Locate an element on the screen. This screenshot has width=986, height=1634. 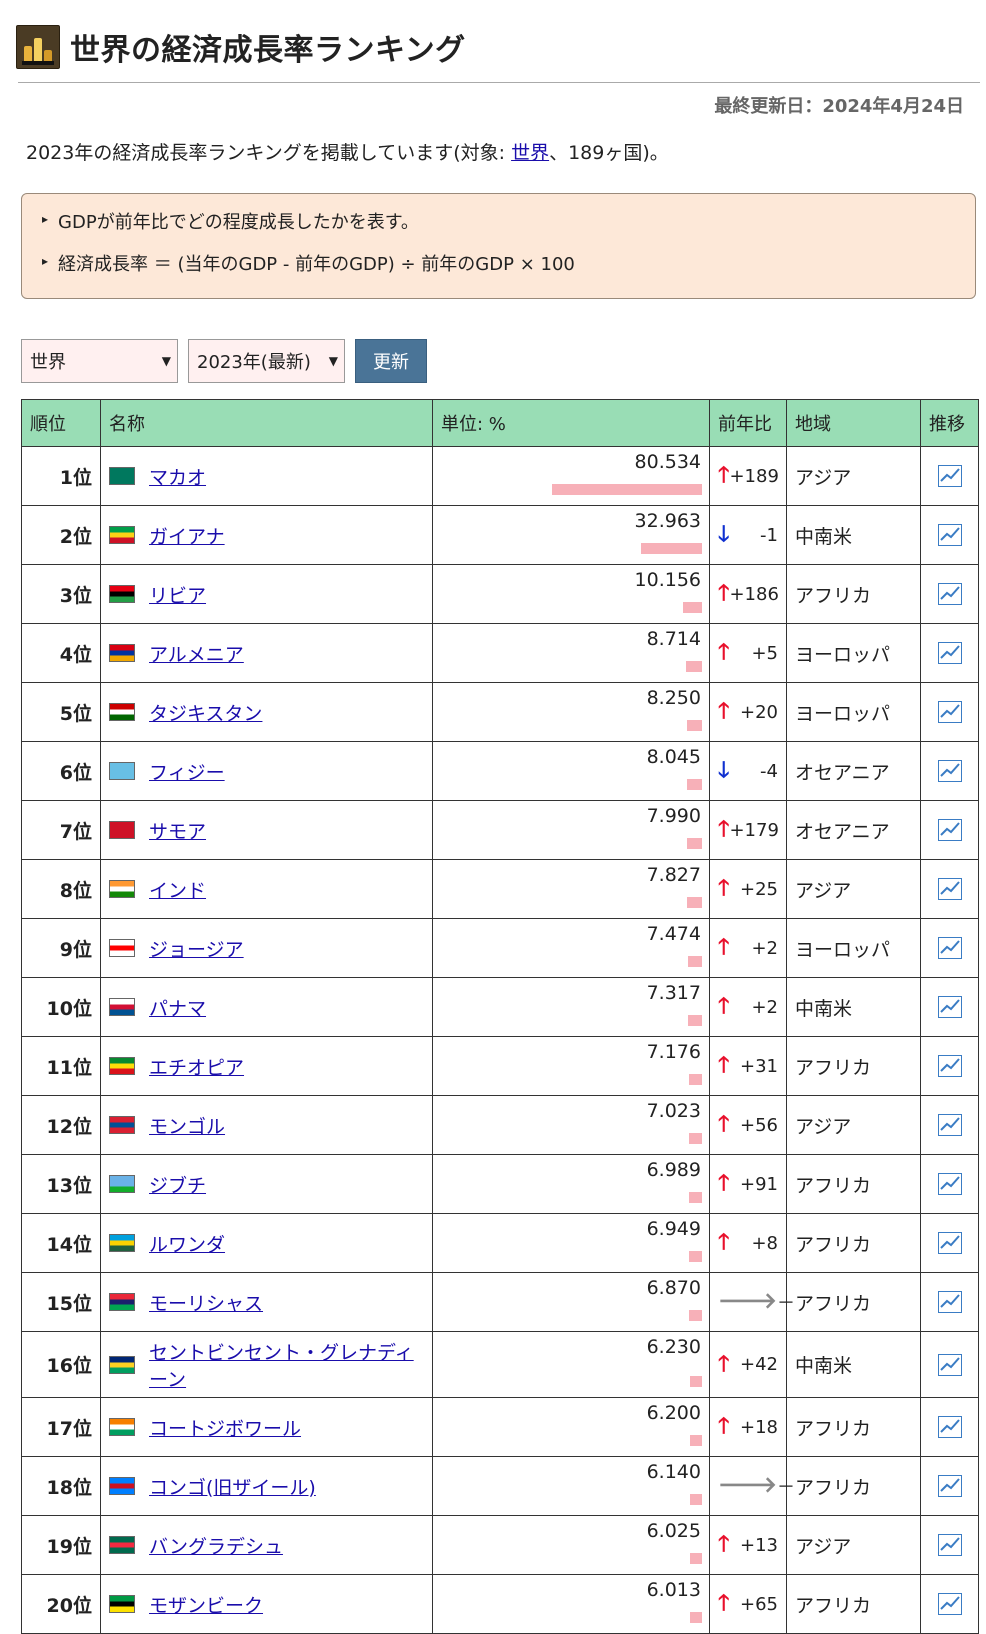
region-cell: 中南米 is located at coordinates (853, 535).